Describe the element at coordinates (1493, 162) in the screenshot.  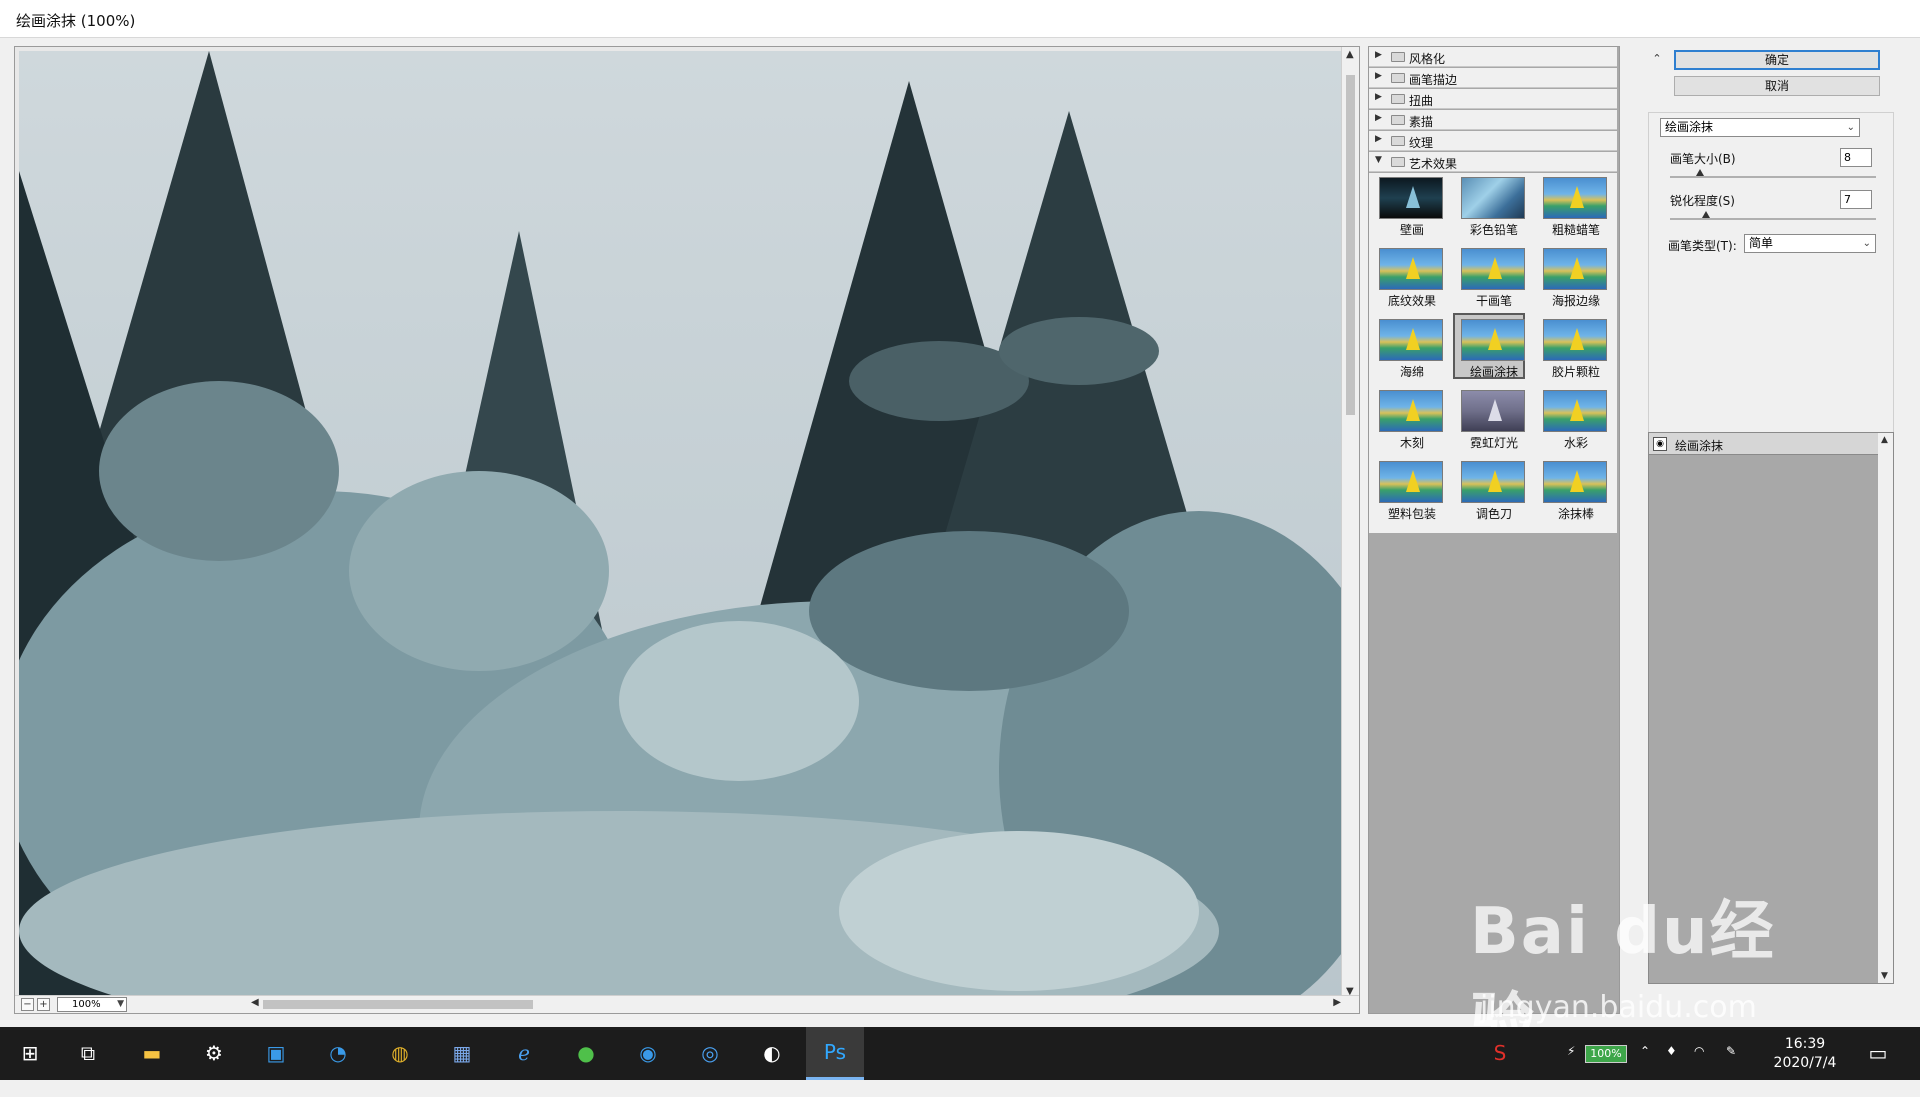
I see `category-artistic: ▼ 艺术效果` at that location.